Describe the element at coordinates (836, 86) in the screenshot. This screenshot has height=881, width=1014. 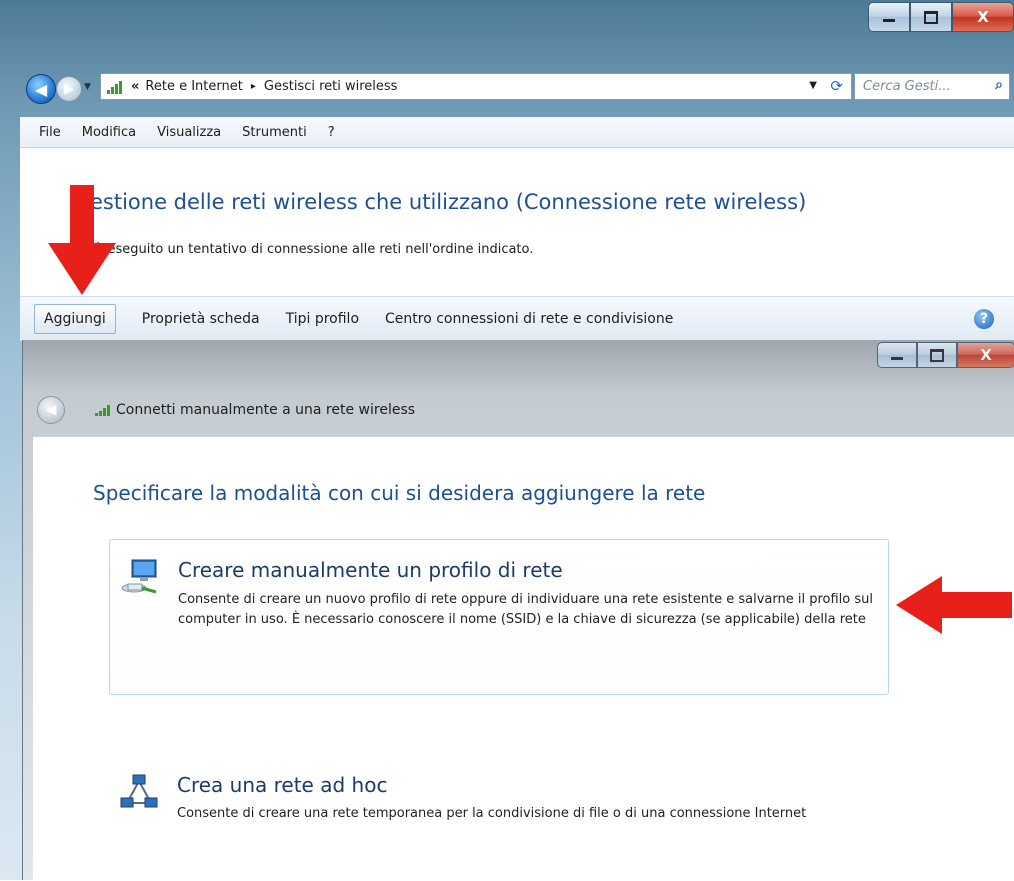
I see `refresh-icon: ⟳` at that location.